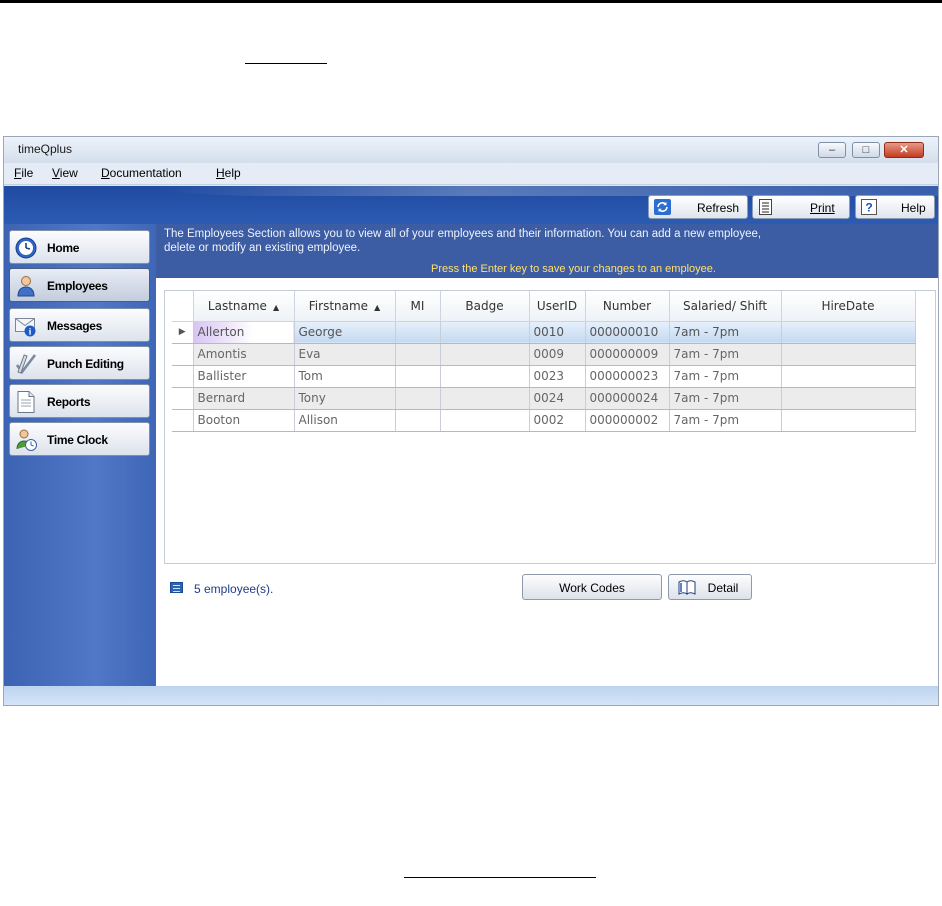 Image resolution: width=942 pixels, height=906 pixels. Describe the element at coordinates (866, 150) in the screenshot. I see `maximize-button: □` at that location.